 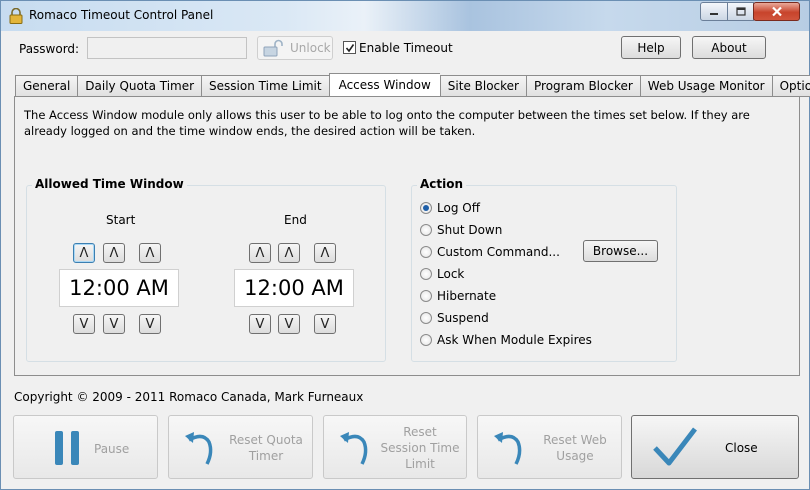 I want to click on maximize-icon, so click(x=740, y=11).